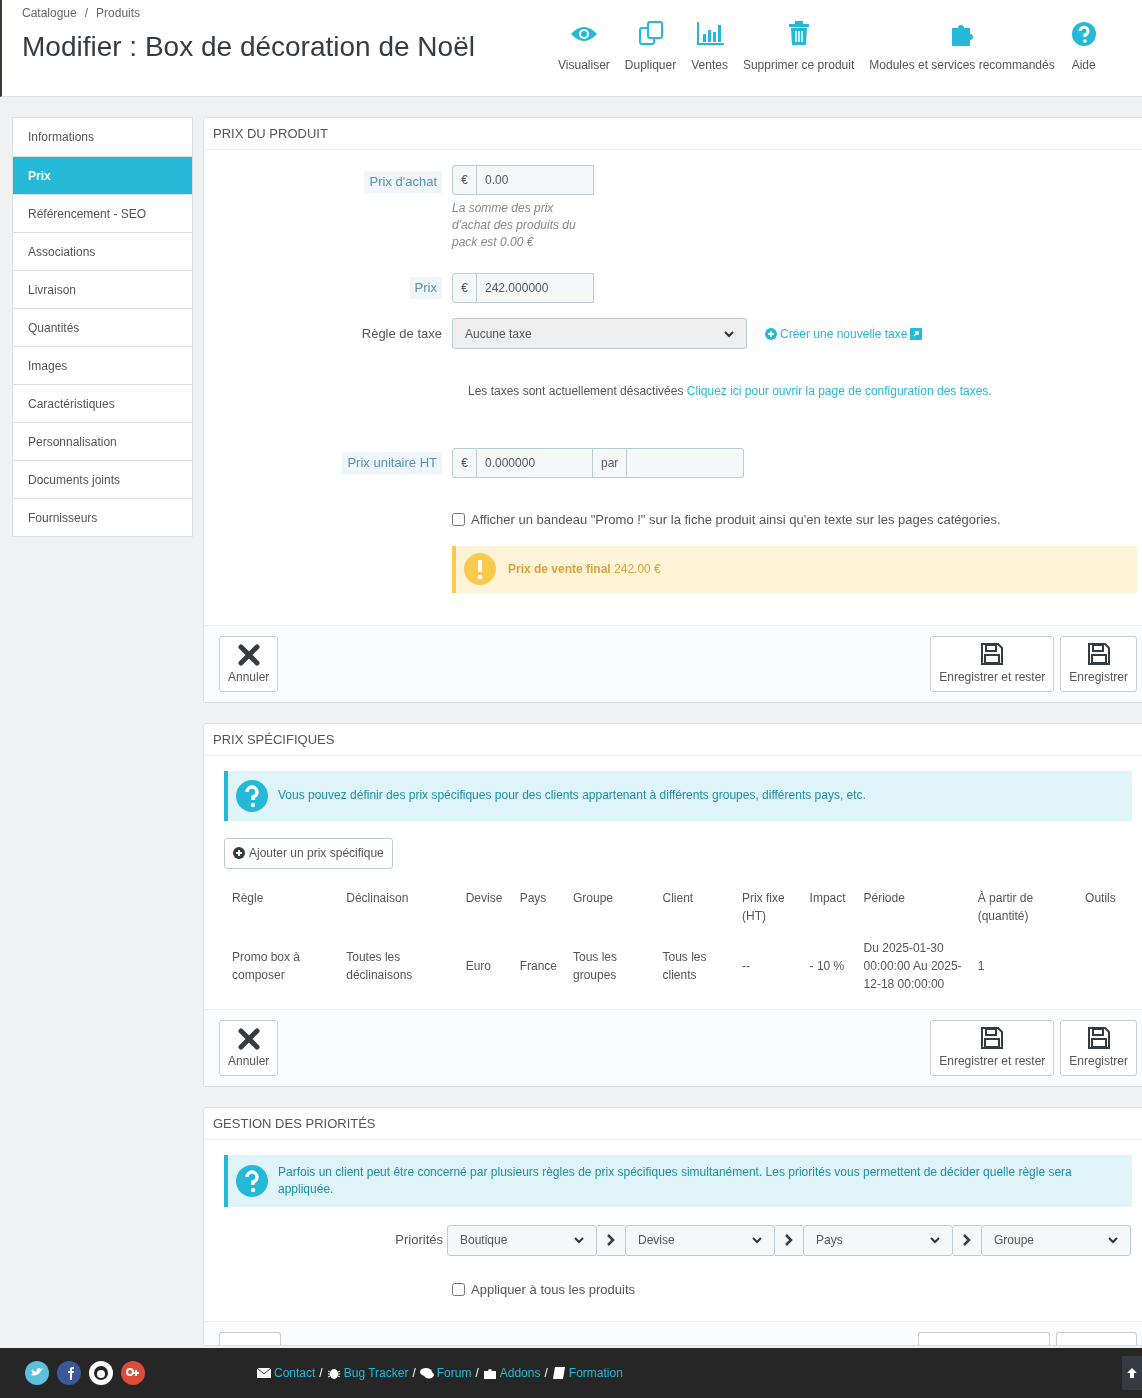 The width and height of the screenshot is (1142, 1398). I want to click on toolbar-button: Aide, so click(1083, 58).